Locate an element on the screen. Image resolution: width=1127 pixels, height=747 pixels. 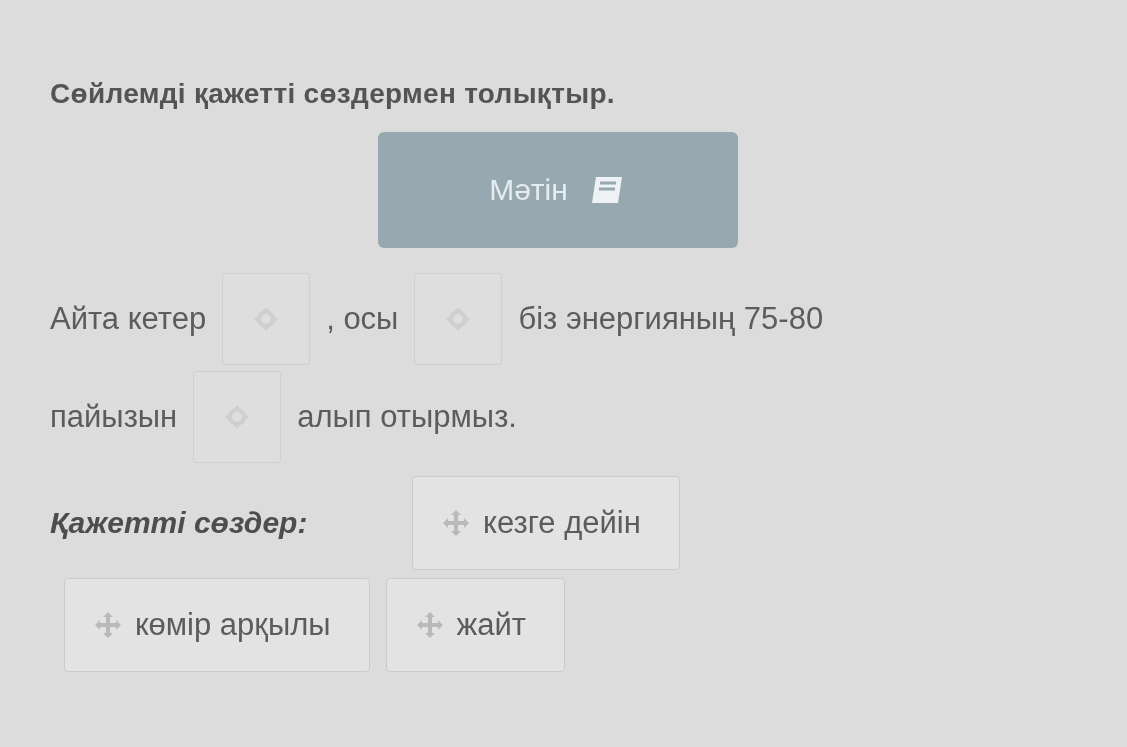
instruction-title: Сөйлемді қажетті сөздермен толықтыр. is located at coordinates (333, 94).